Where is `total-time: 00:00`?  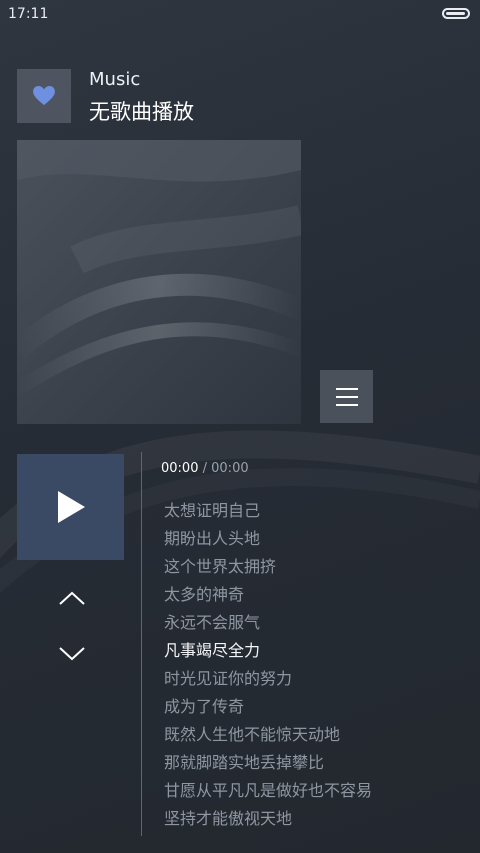
total-time: 00:00 is located at coordinates (230, 468).